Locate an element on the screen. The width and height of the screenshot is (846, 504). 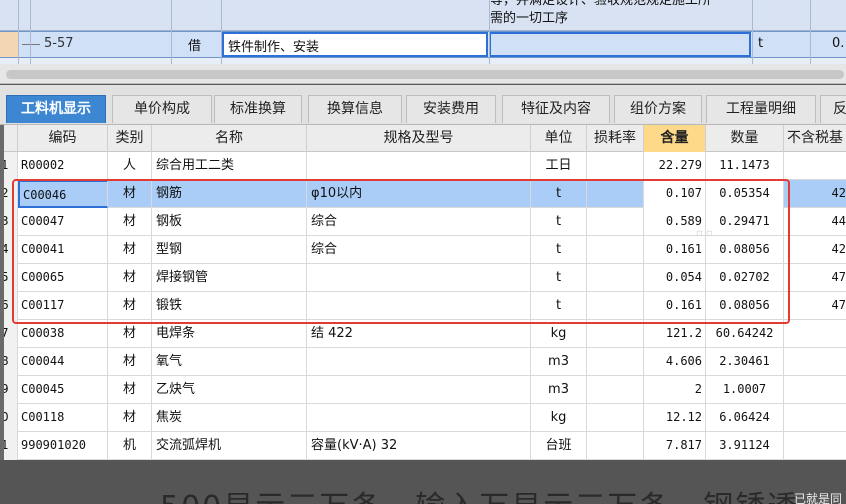
tab-quantity-detail: 工程量明细 is located at coordinates (761, 109).